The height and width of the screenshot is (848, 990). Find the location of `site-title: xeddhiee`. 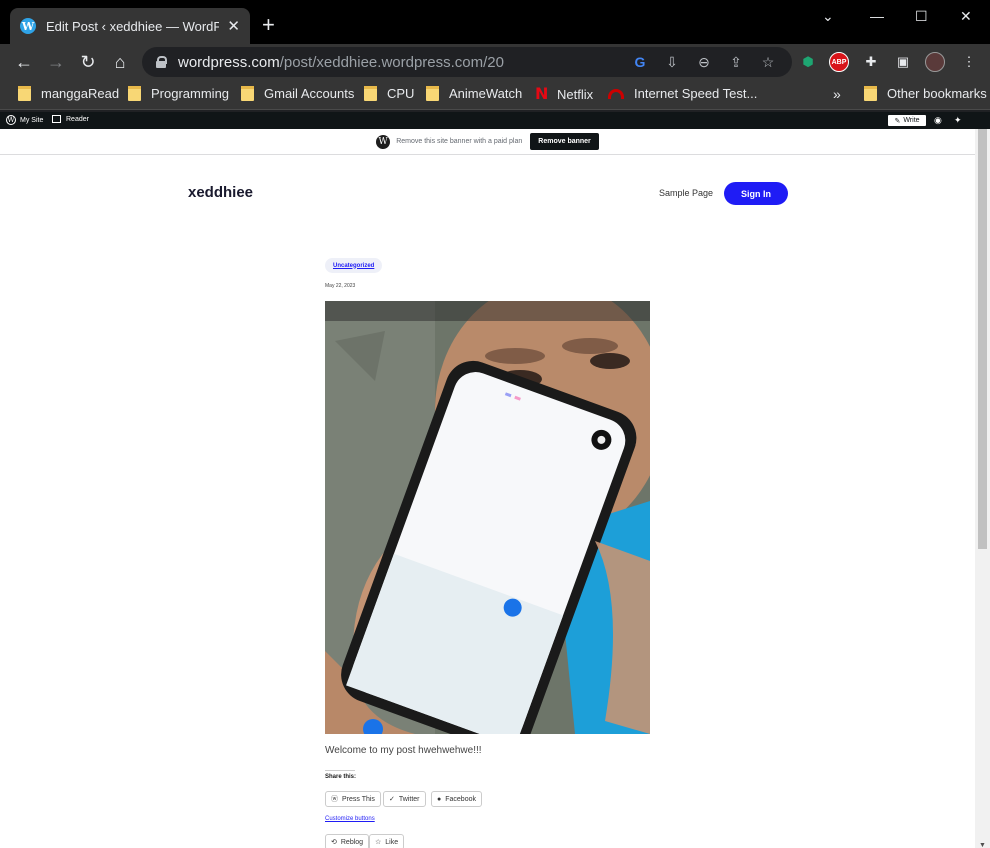

site-title: xeddhiee is located at coordinates (220, 192).